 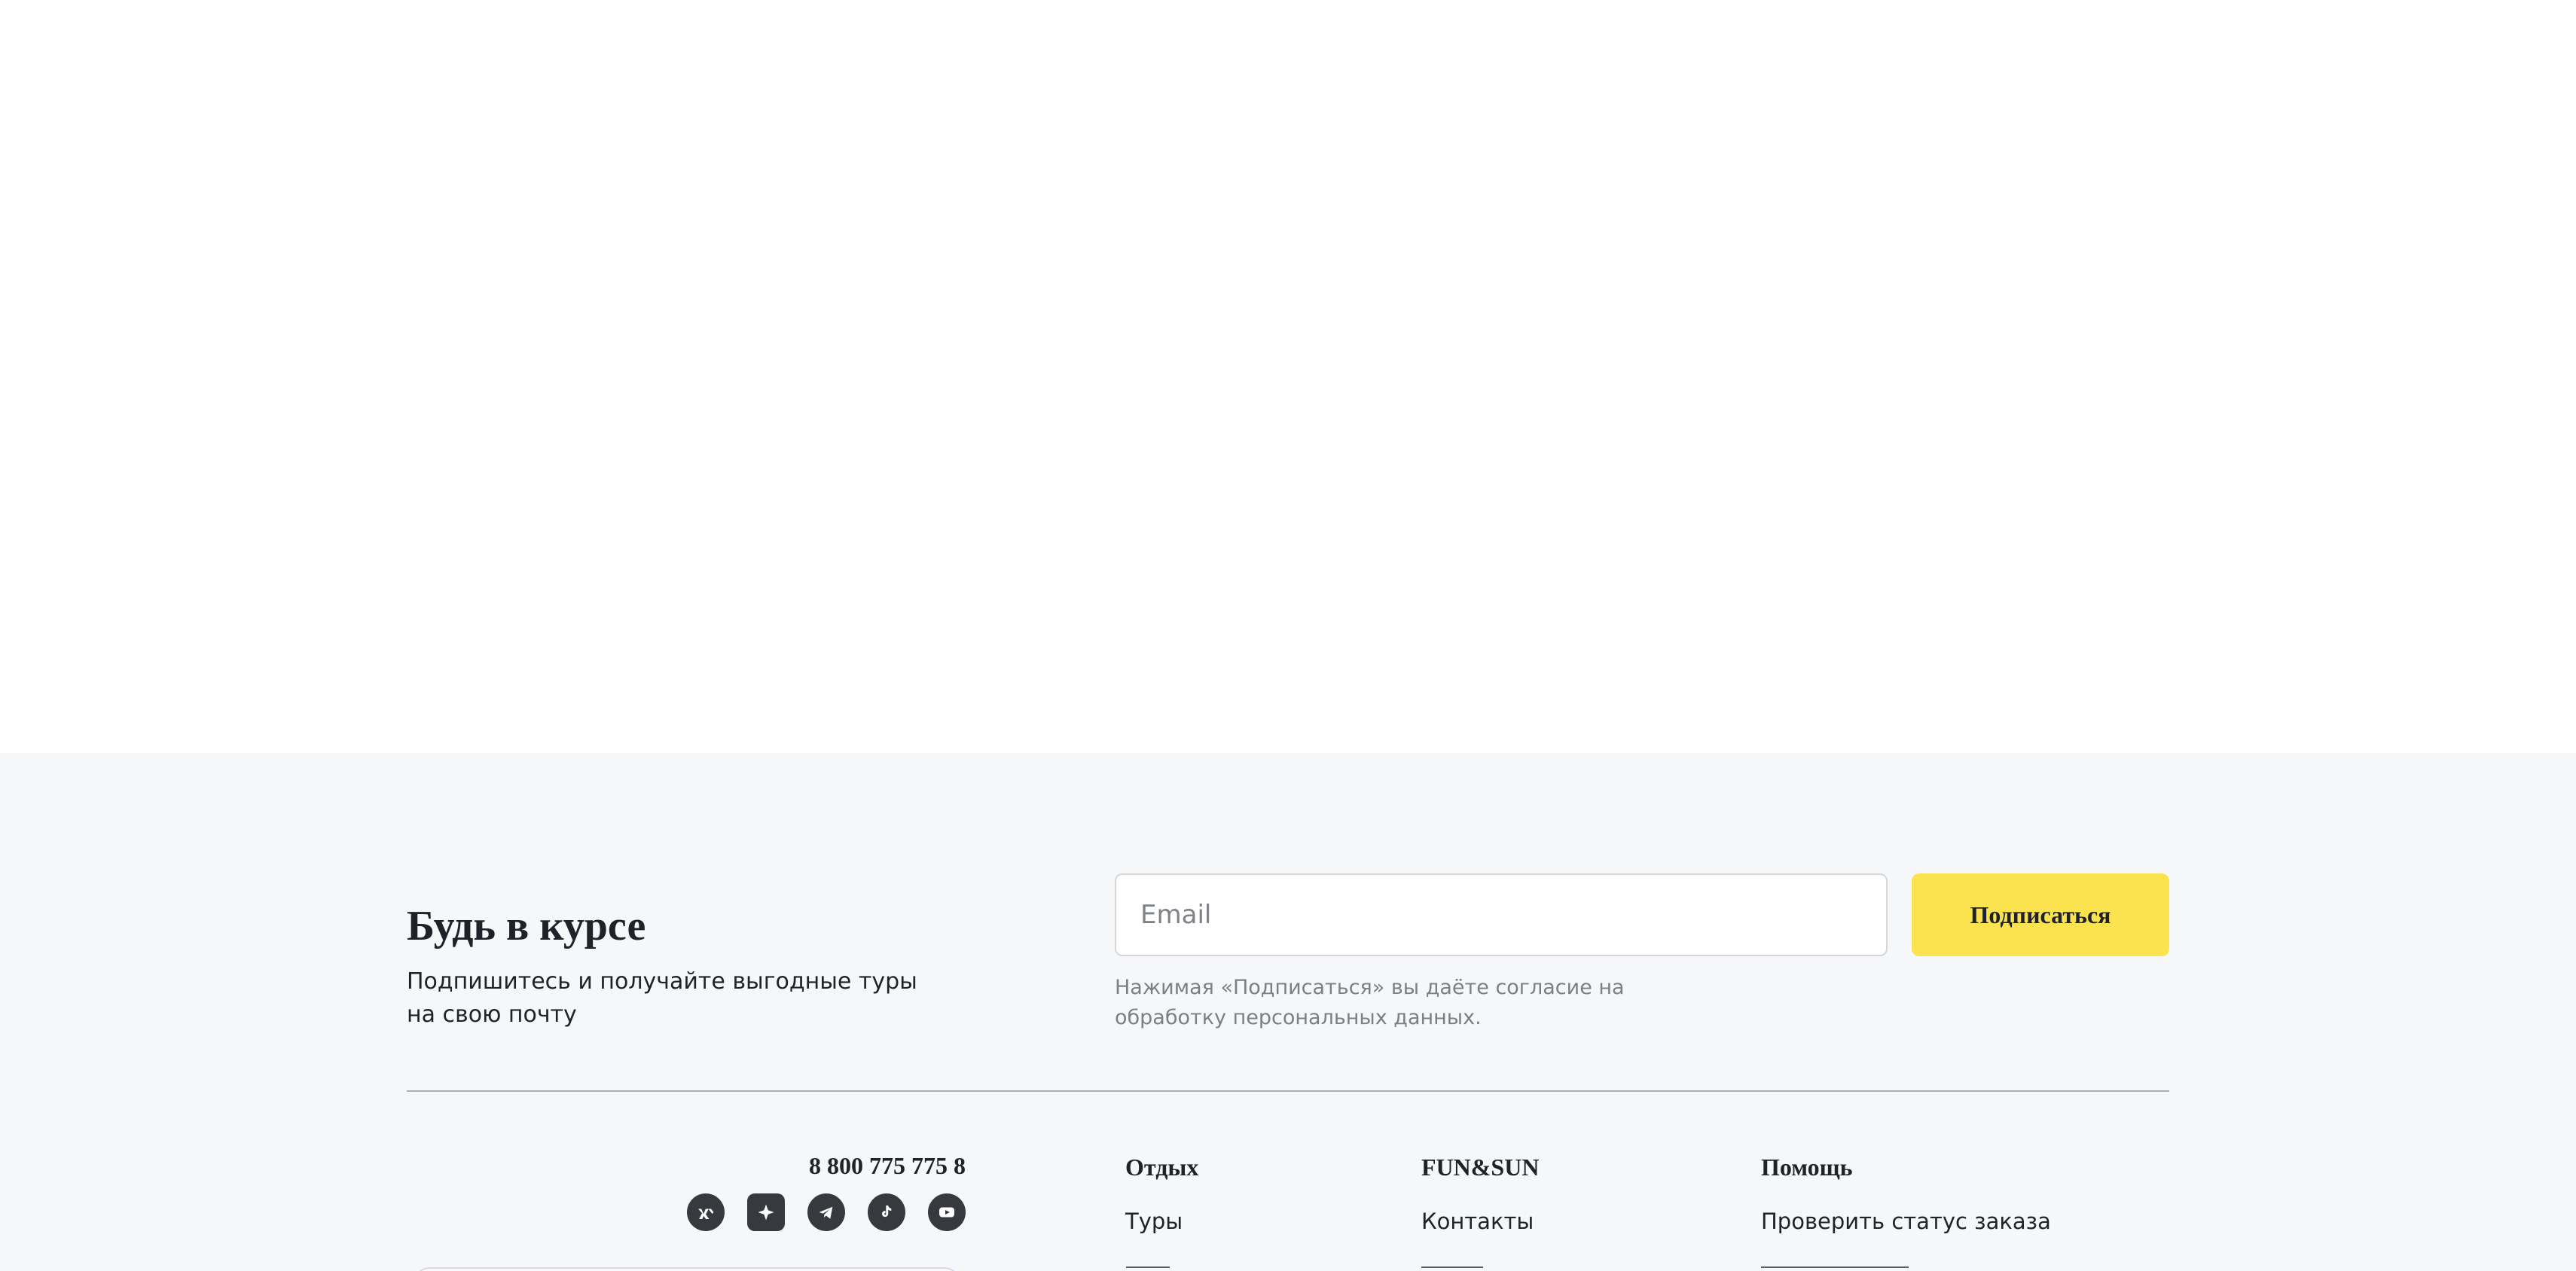 What do you see at coordinates (1480, 1193) in the screenshot?
I see `footer-nav-brand: FUN&SUN Контакты` at bounding box center [1480, 1193].